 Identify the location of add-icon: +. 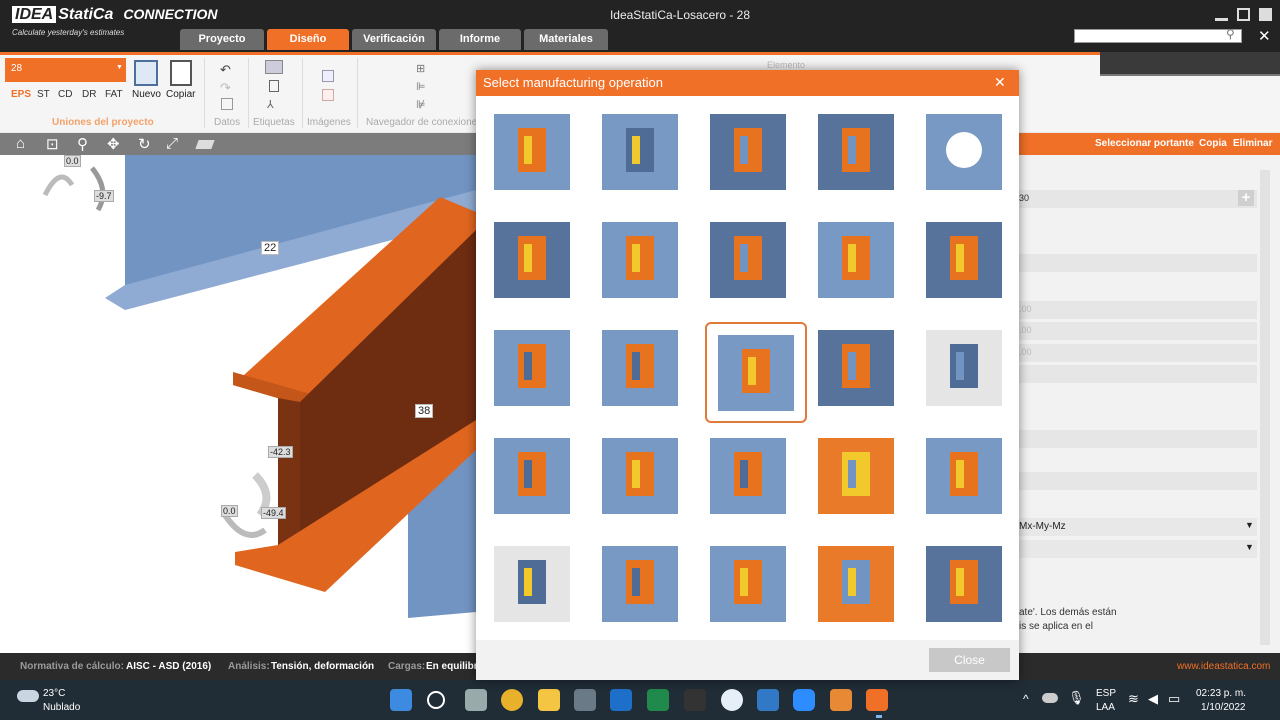
(1246, 198).